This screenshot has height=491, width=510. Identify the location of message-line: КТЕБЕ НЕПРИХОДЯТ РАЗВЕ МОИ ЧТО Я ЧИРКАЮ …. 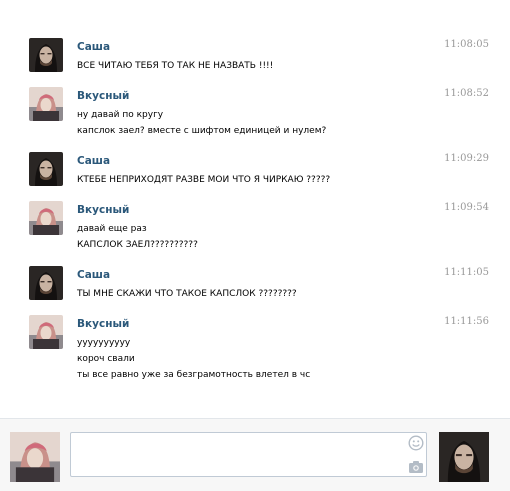
(204, 180).